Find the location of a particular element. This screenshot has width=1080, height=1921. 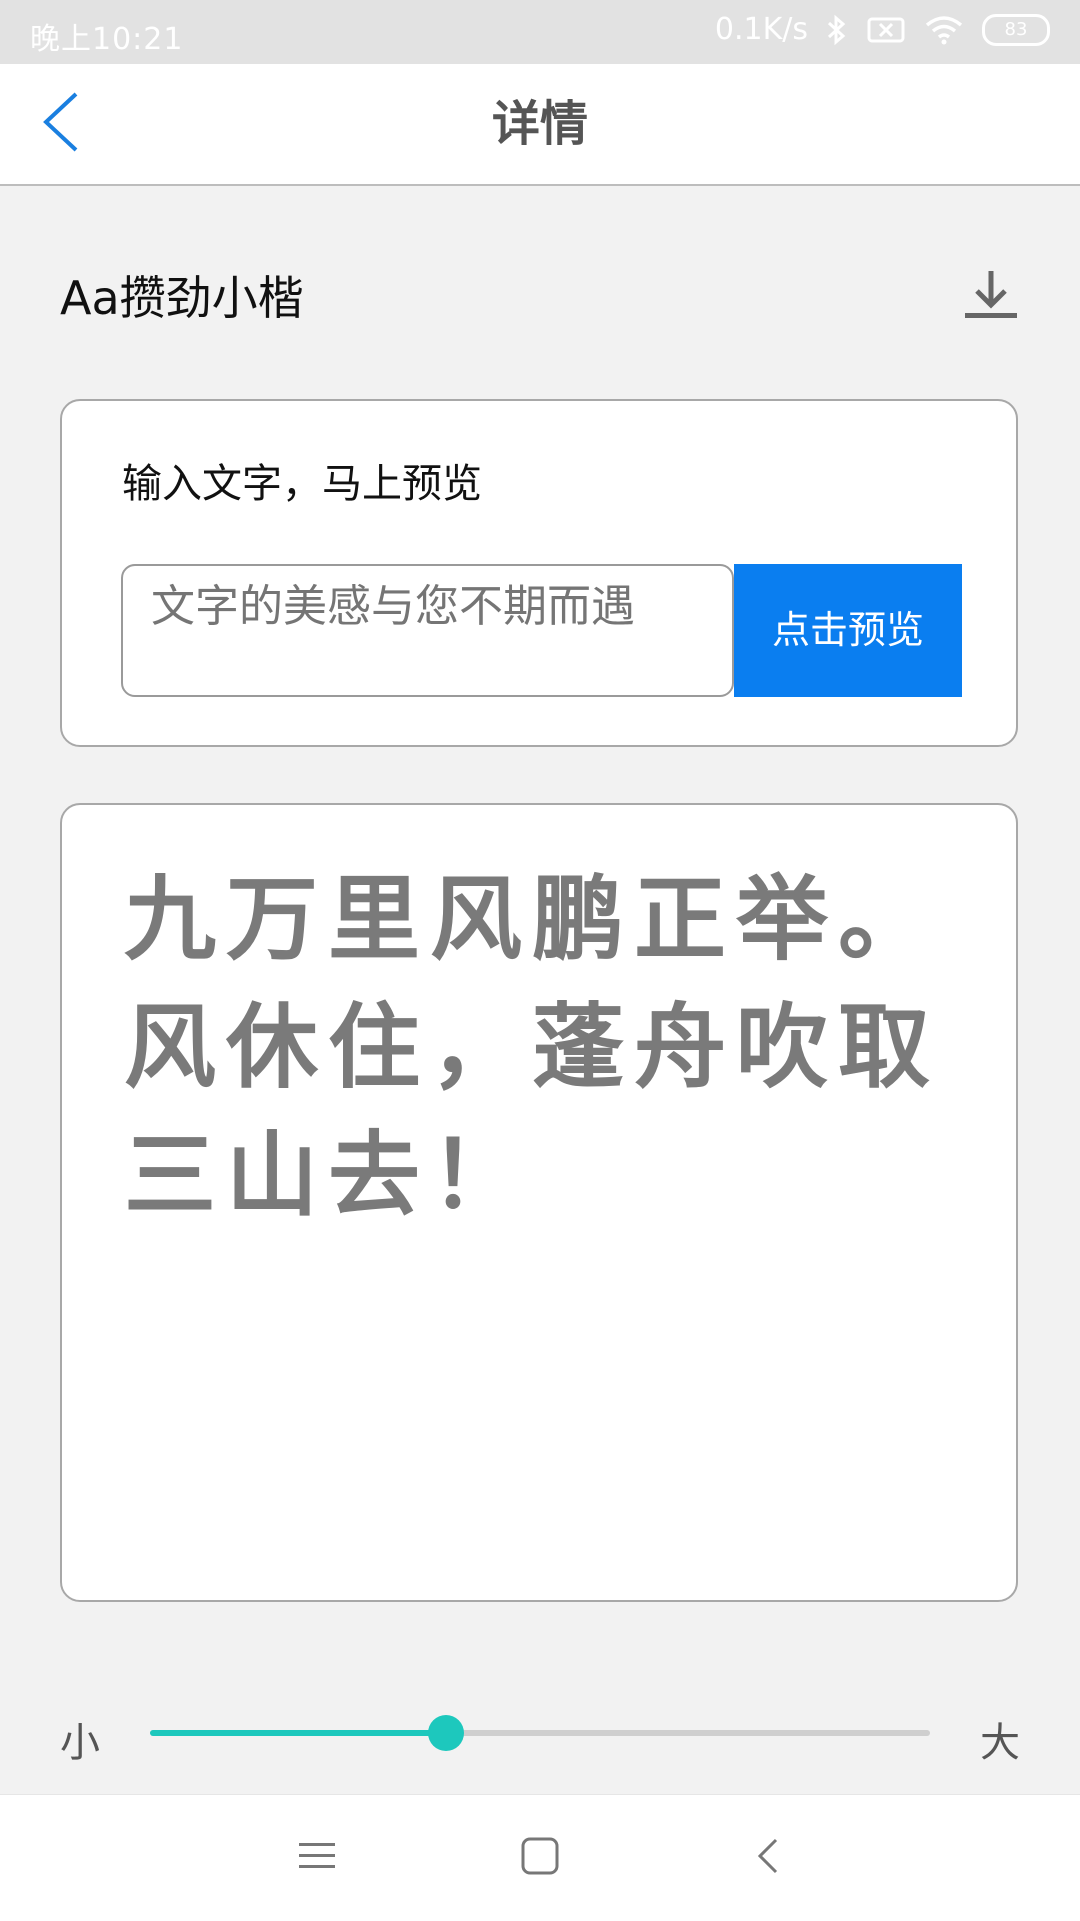

home-icon is located at coordinates (540, 1858).